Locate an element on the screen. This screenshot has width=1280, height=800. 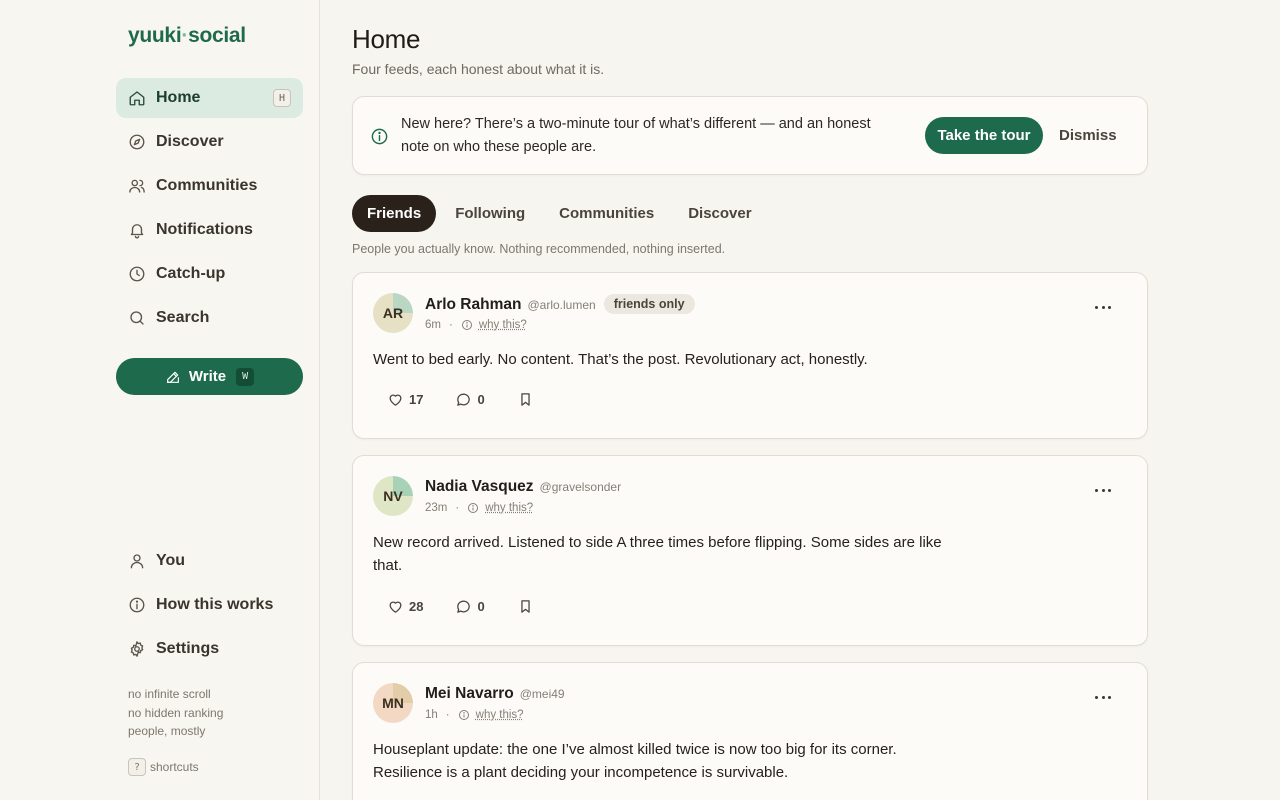
shortcuts-link: ? shortcuts is located at coordinates (163, 767).